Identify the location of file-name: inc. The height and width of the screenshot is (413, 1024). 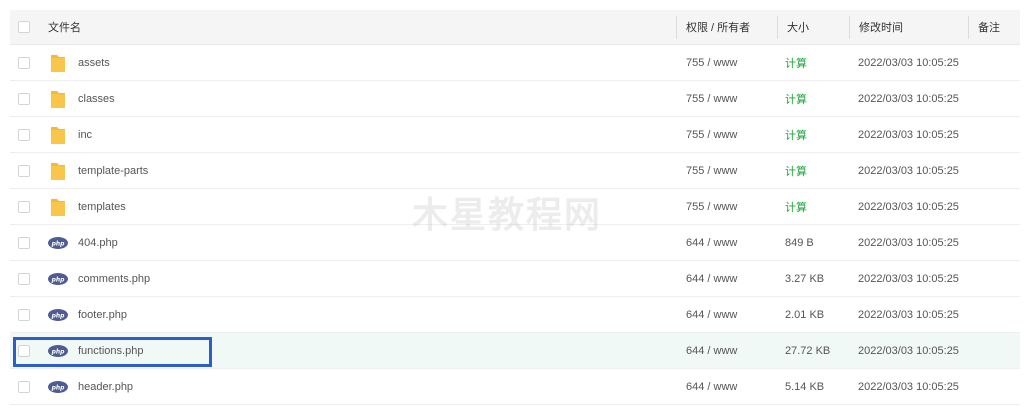
(85, 135).